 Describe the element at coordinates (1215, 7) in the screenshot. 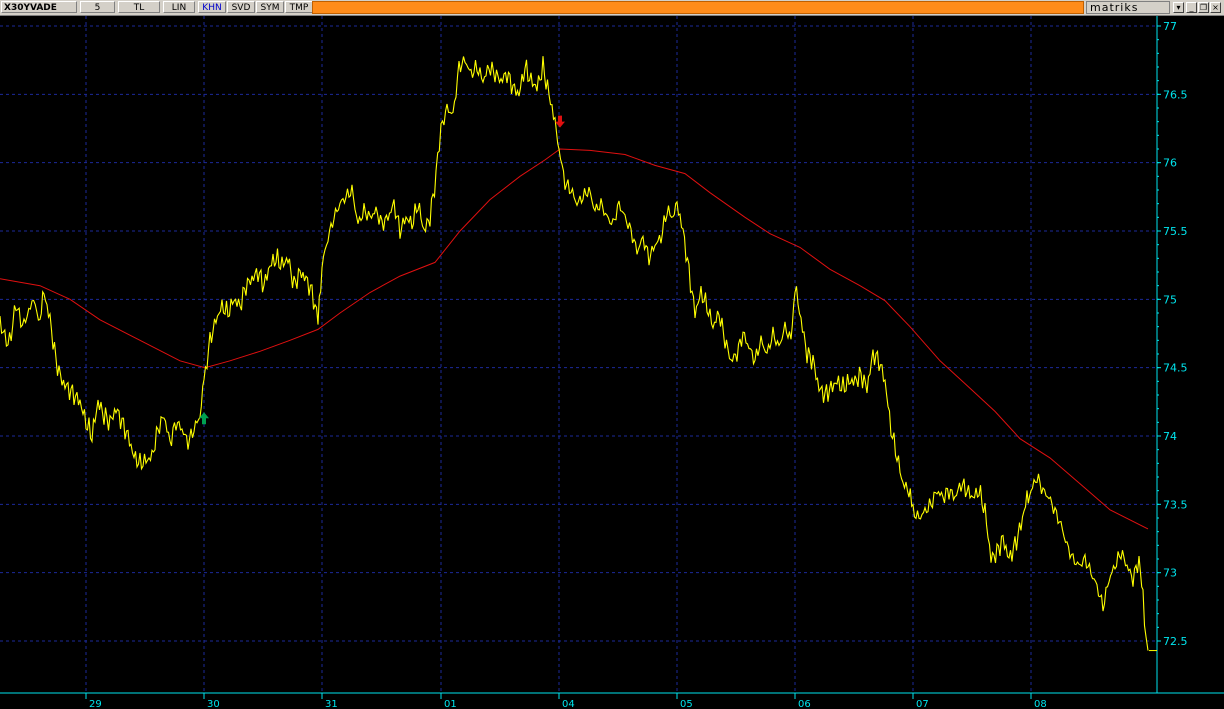

I see `close-icon: ×` at that location.